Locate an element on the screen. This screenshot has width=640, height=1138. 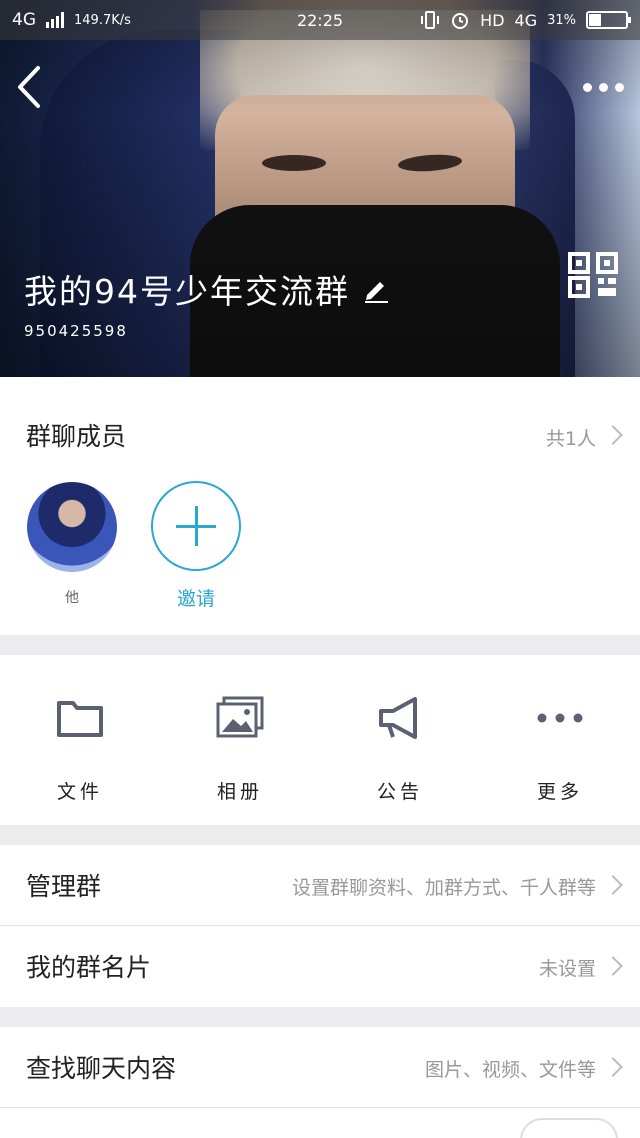
invite-label: 邀请 is located at coordinates (196, 597).